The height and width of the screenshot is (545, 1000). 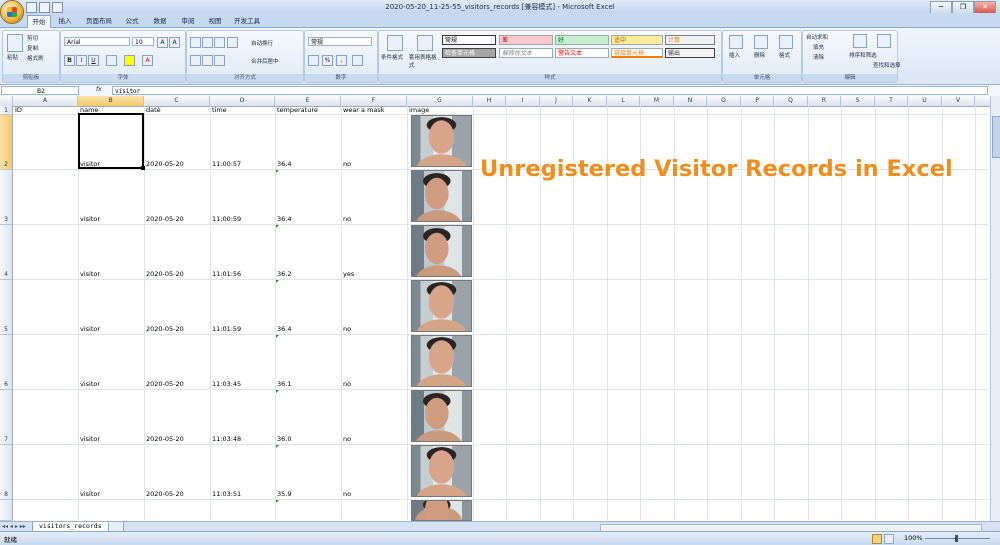 What do you see at coordinates (956, 538) in the screenshot?
I see `zoom-slider-thumb` at bounding box center [956, 538].